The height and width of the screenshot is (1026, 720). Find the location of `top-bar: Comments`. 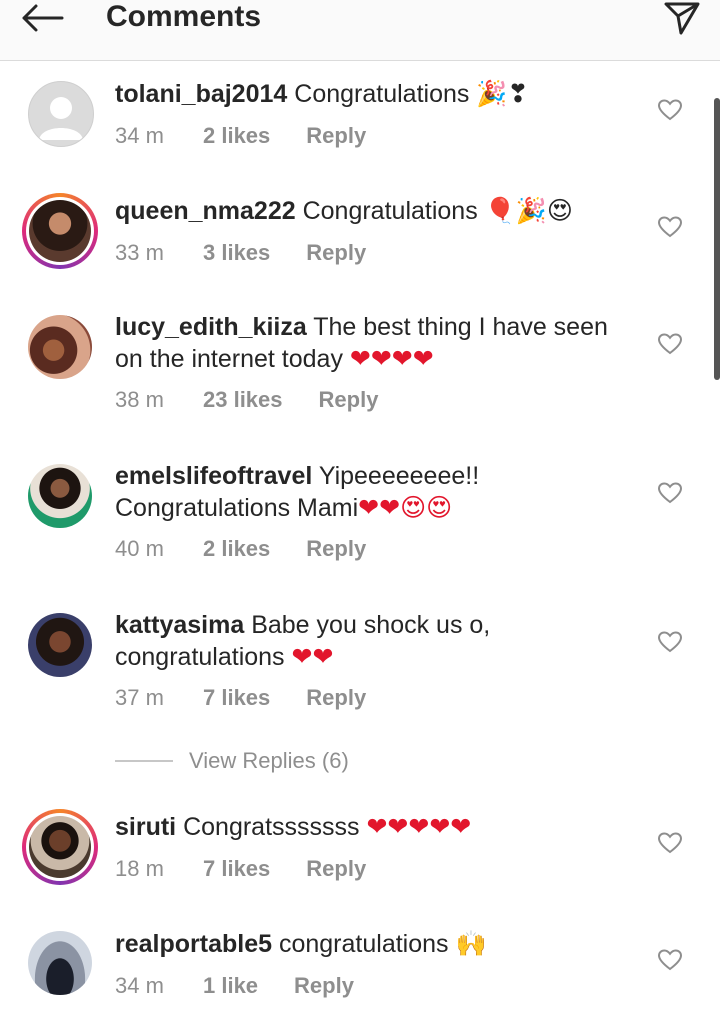

top-bar: Comments is located at coordinates (360, 30).